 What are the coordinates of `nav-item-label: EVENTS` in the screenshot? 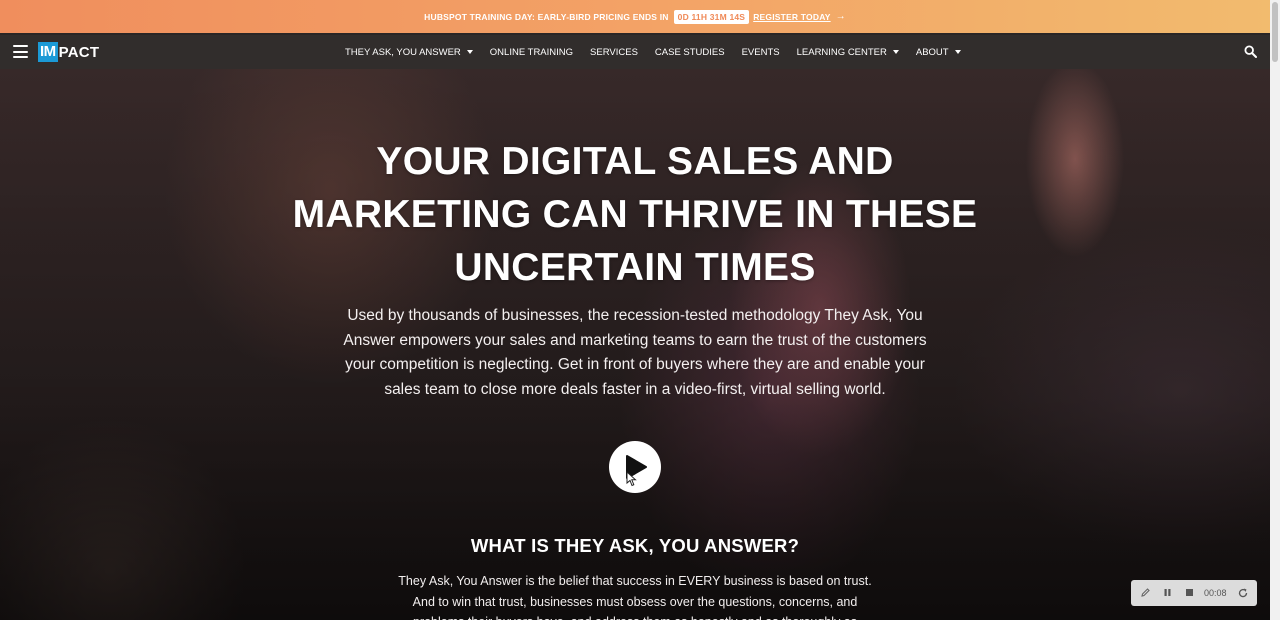 It's located at (760, 52).